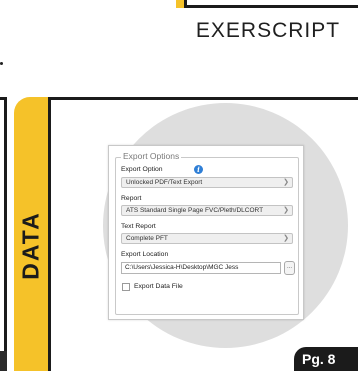 This screenshot has height=371, width=358. Describe the element at coordinates (3, 361) in the screenshot. I see `left-bottom-block` at that location.